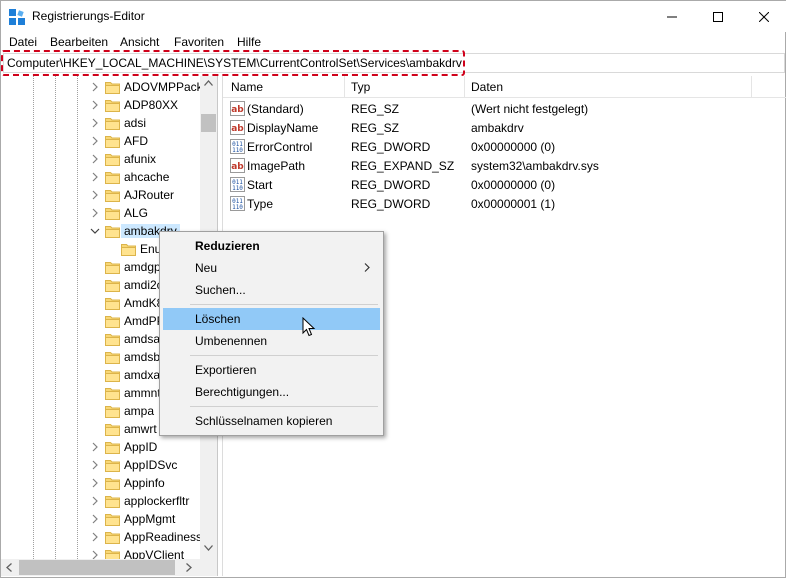 The width and height of the screenshot is (786, 578). Describe the element at coordinates (144, 483) in the screenshot. I see `tree-item-label: Appinfo` at that location.